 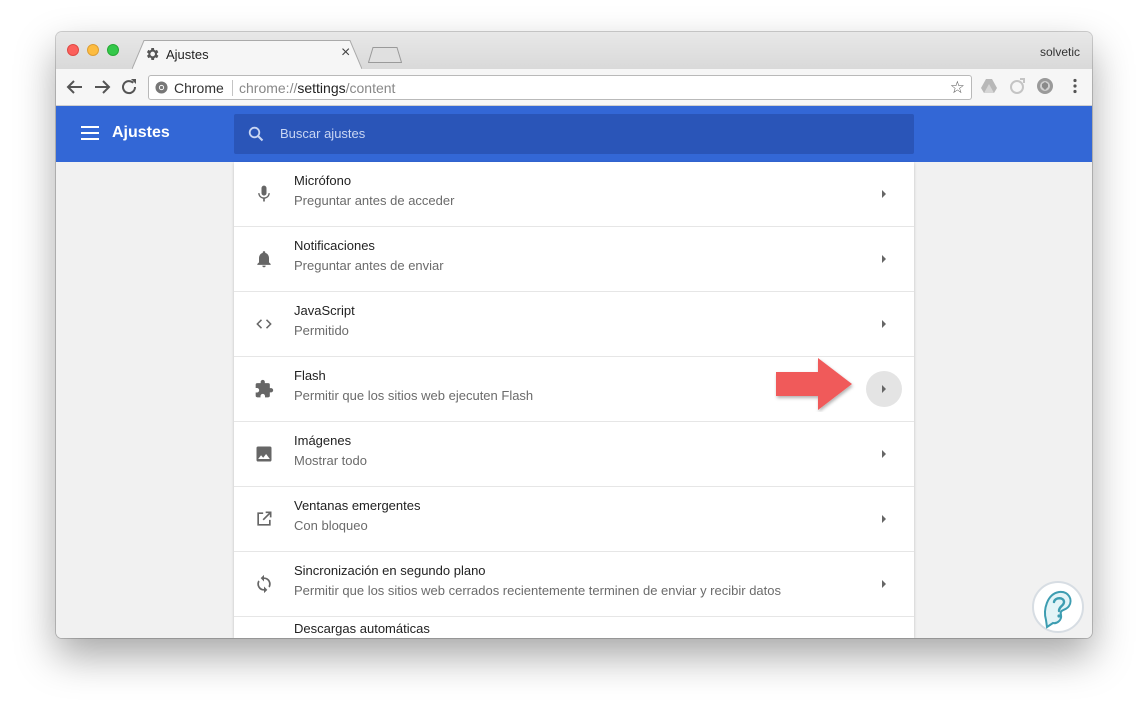 I want to click on extension-icon, so click(x=1017, y=86).